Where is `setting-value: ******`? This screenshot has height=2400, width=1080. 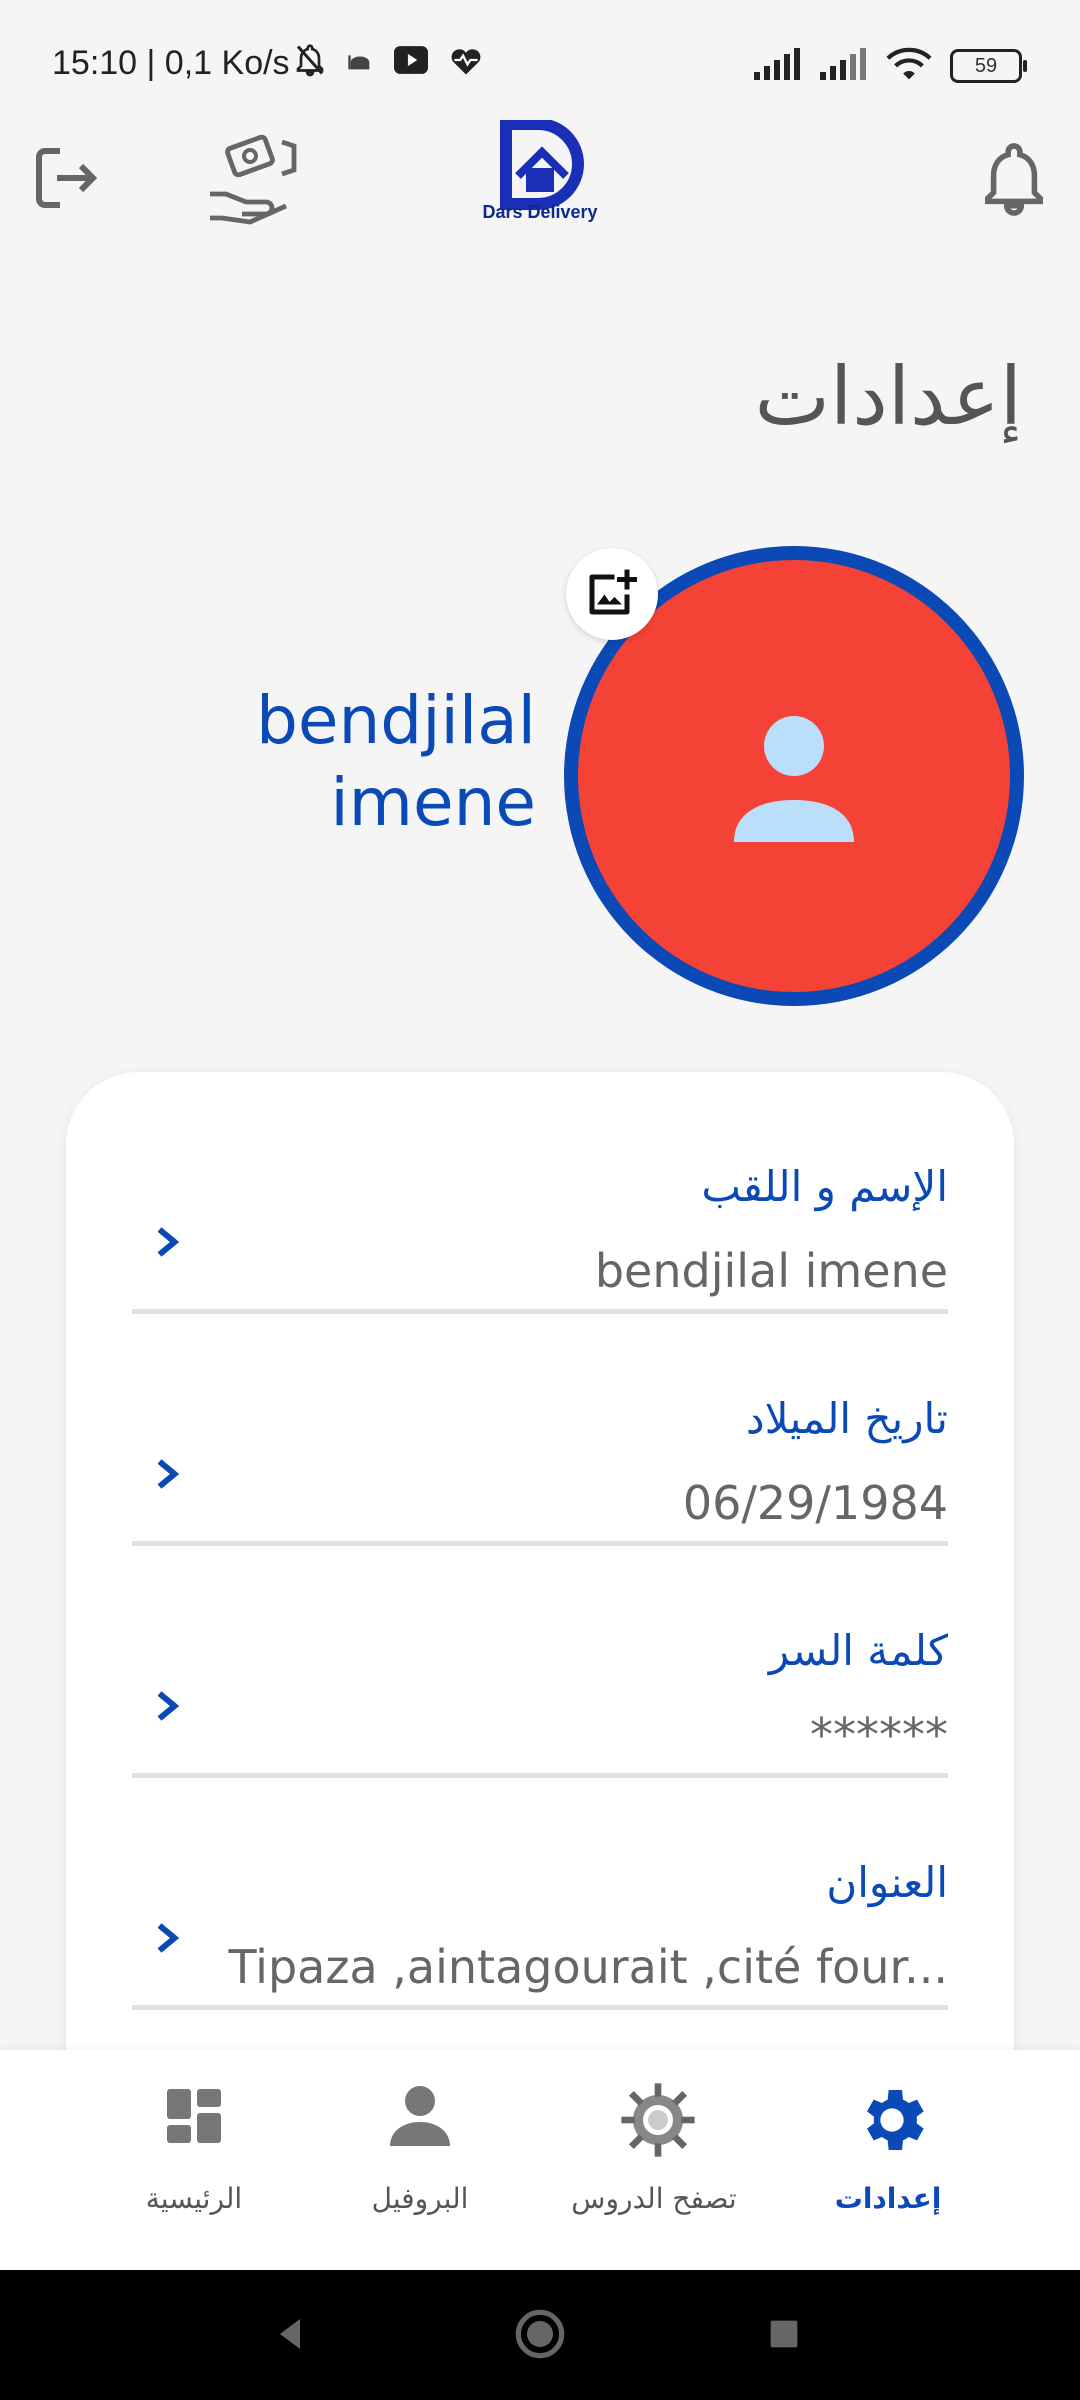
setting-value: ****** is located at coordinates (879, 1735).